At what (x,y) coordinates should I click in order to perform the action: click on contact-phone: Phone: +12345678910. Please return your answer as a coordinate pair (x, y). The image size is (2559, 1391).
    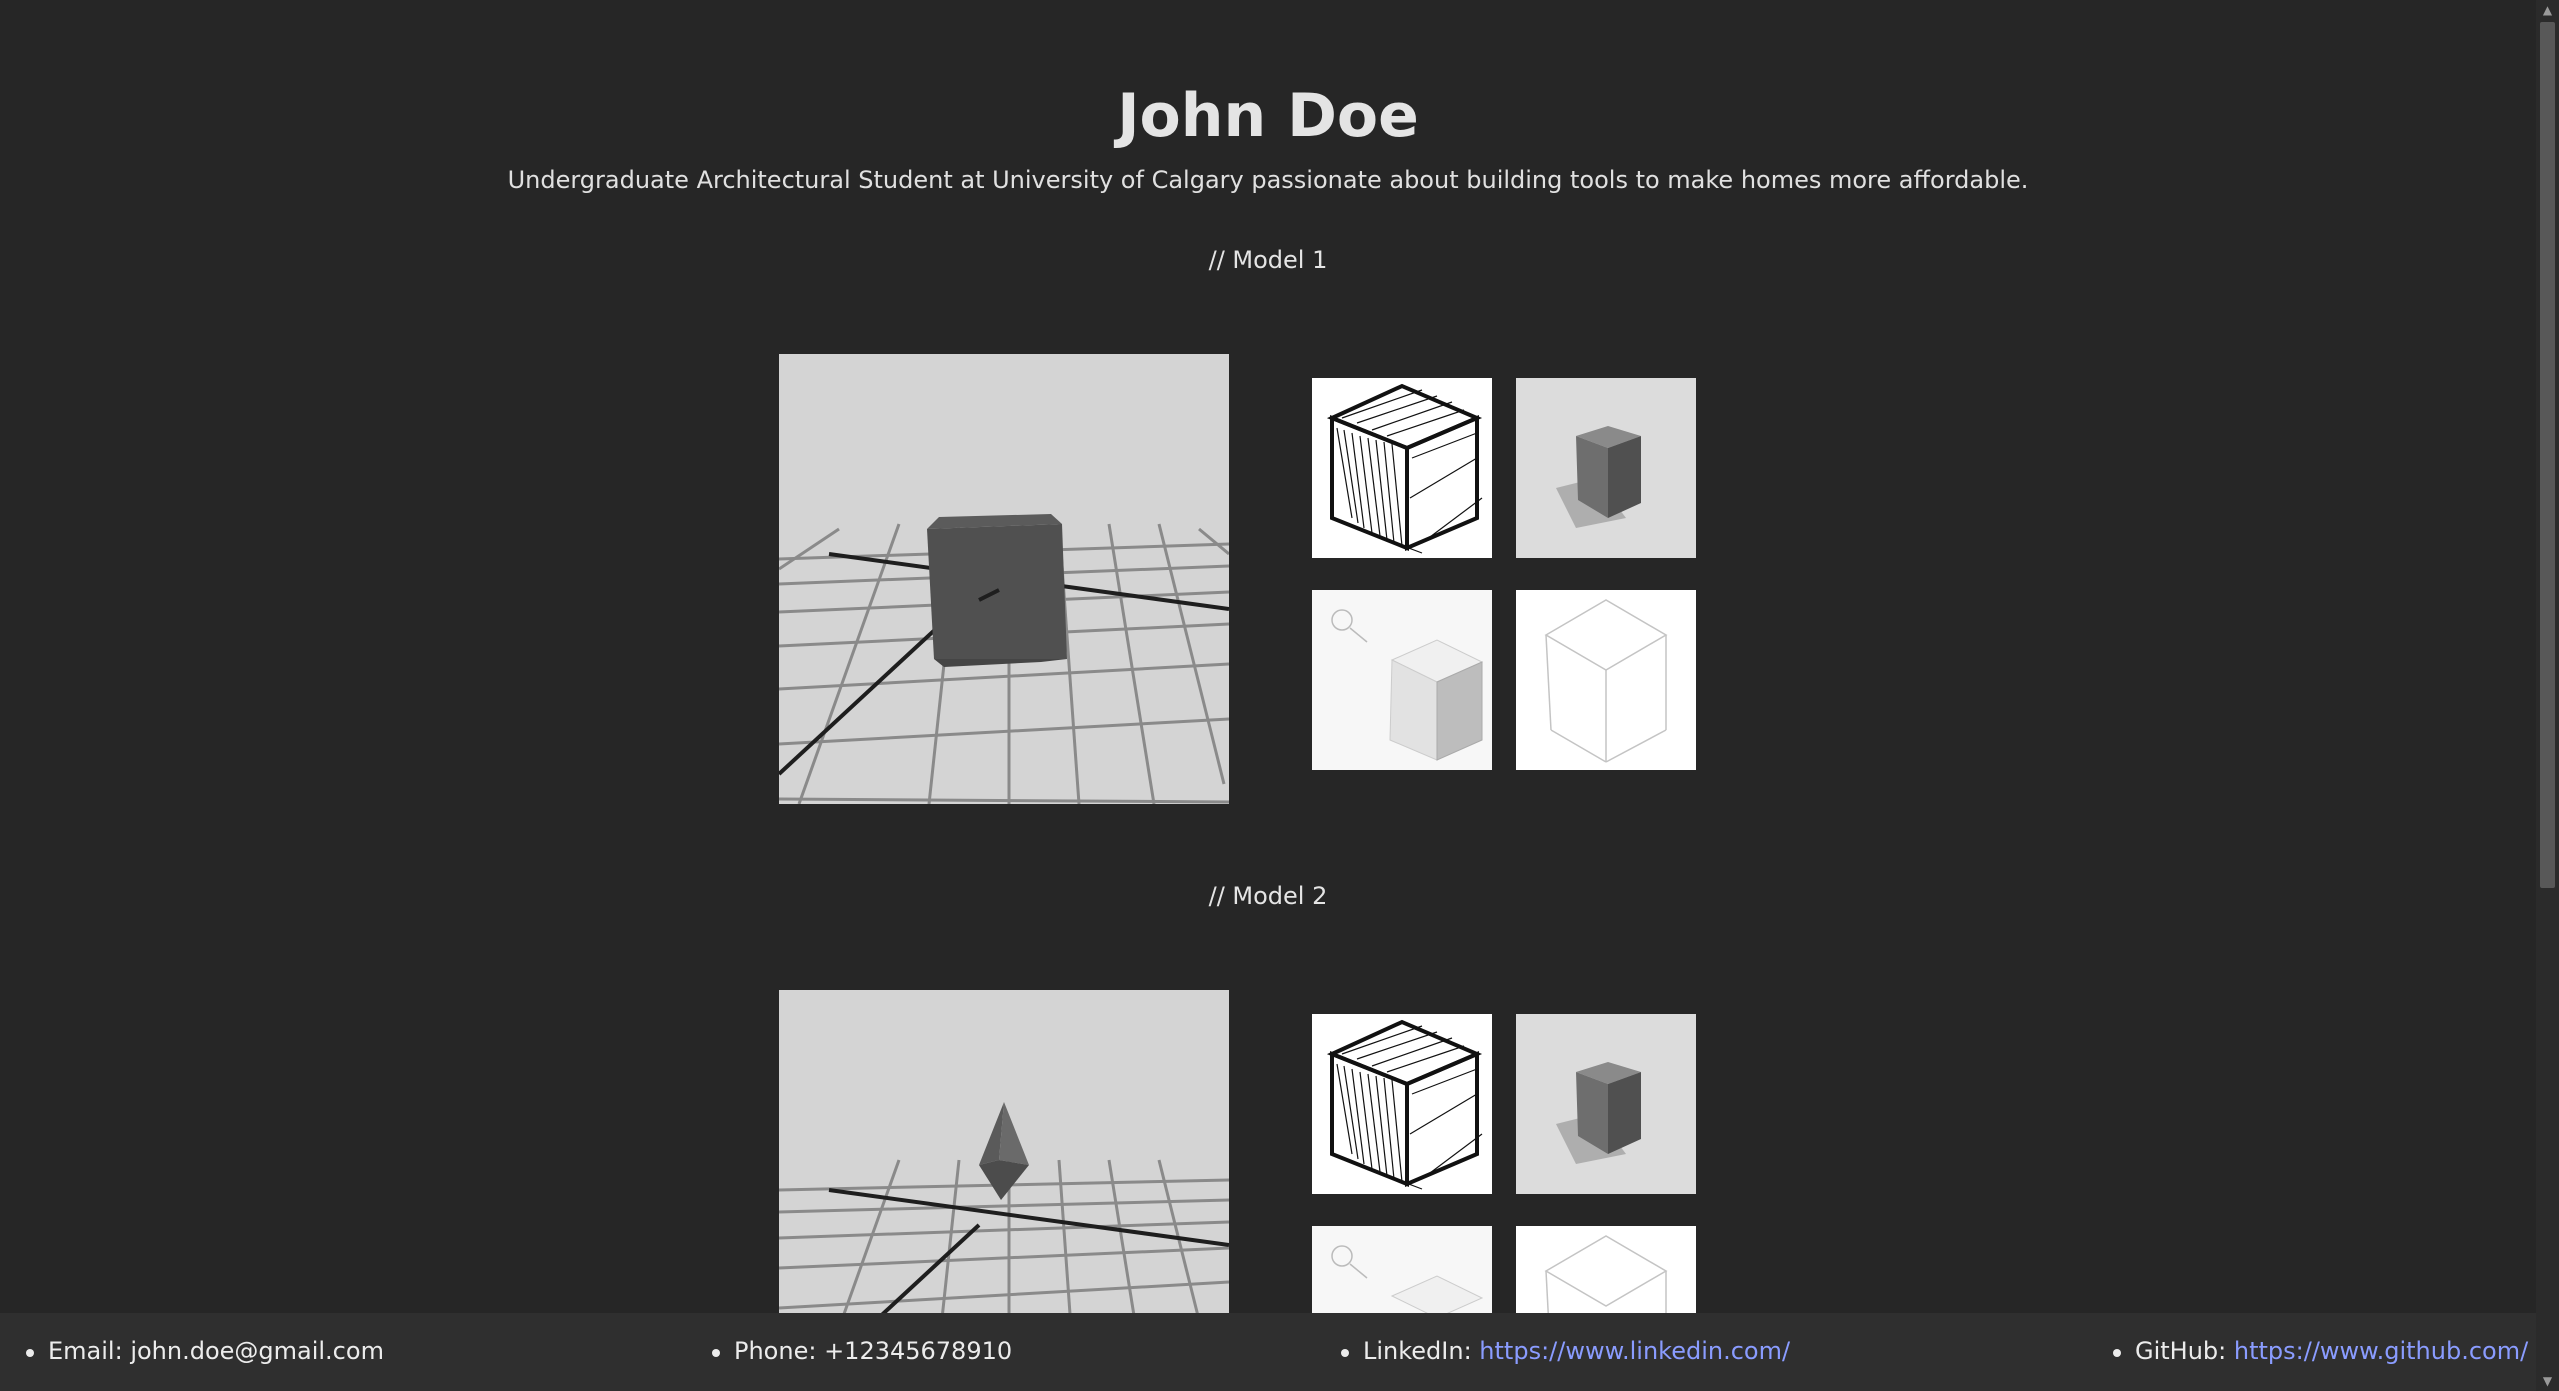
    Looking at the image, I should click on (861, 1351).